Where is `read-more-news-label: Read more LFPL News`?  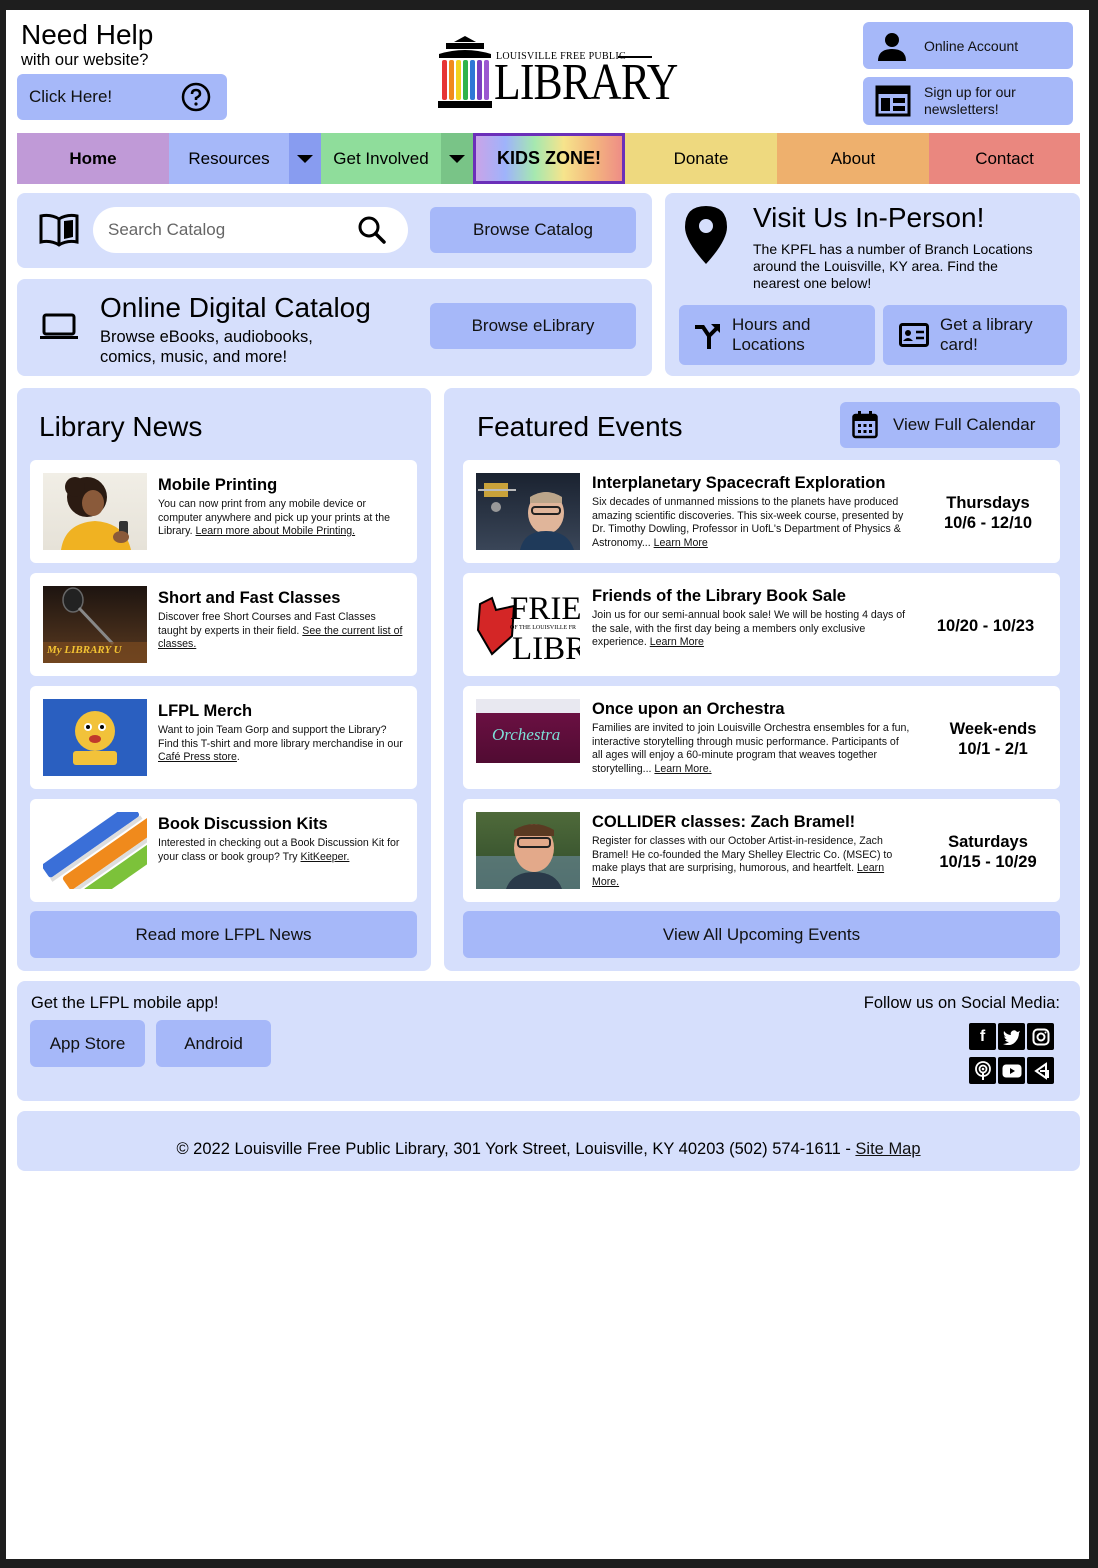
read-more-news-label: Read more LFPL News is located at coordinates (223, 934).